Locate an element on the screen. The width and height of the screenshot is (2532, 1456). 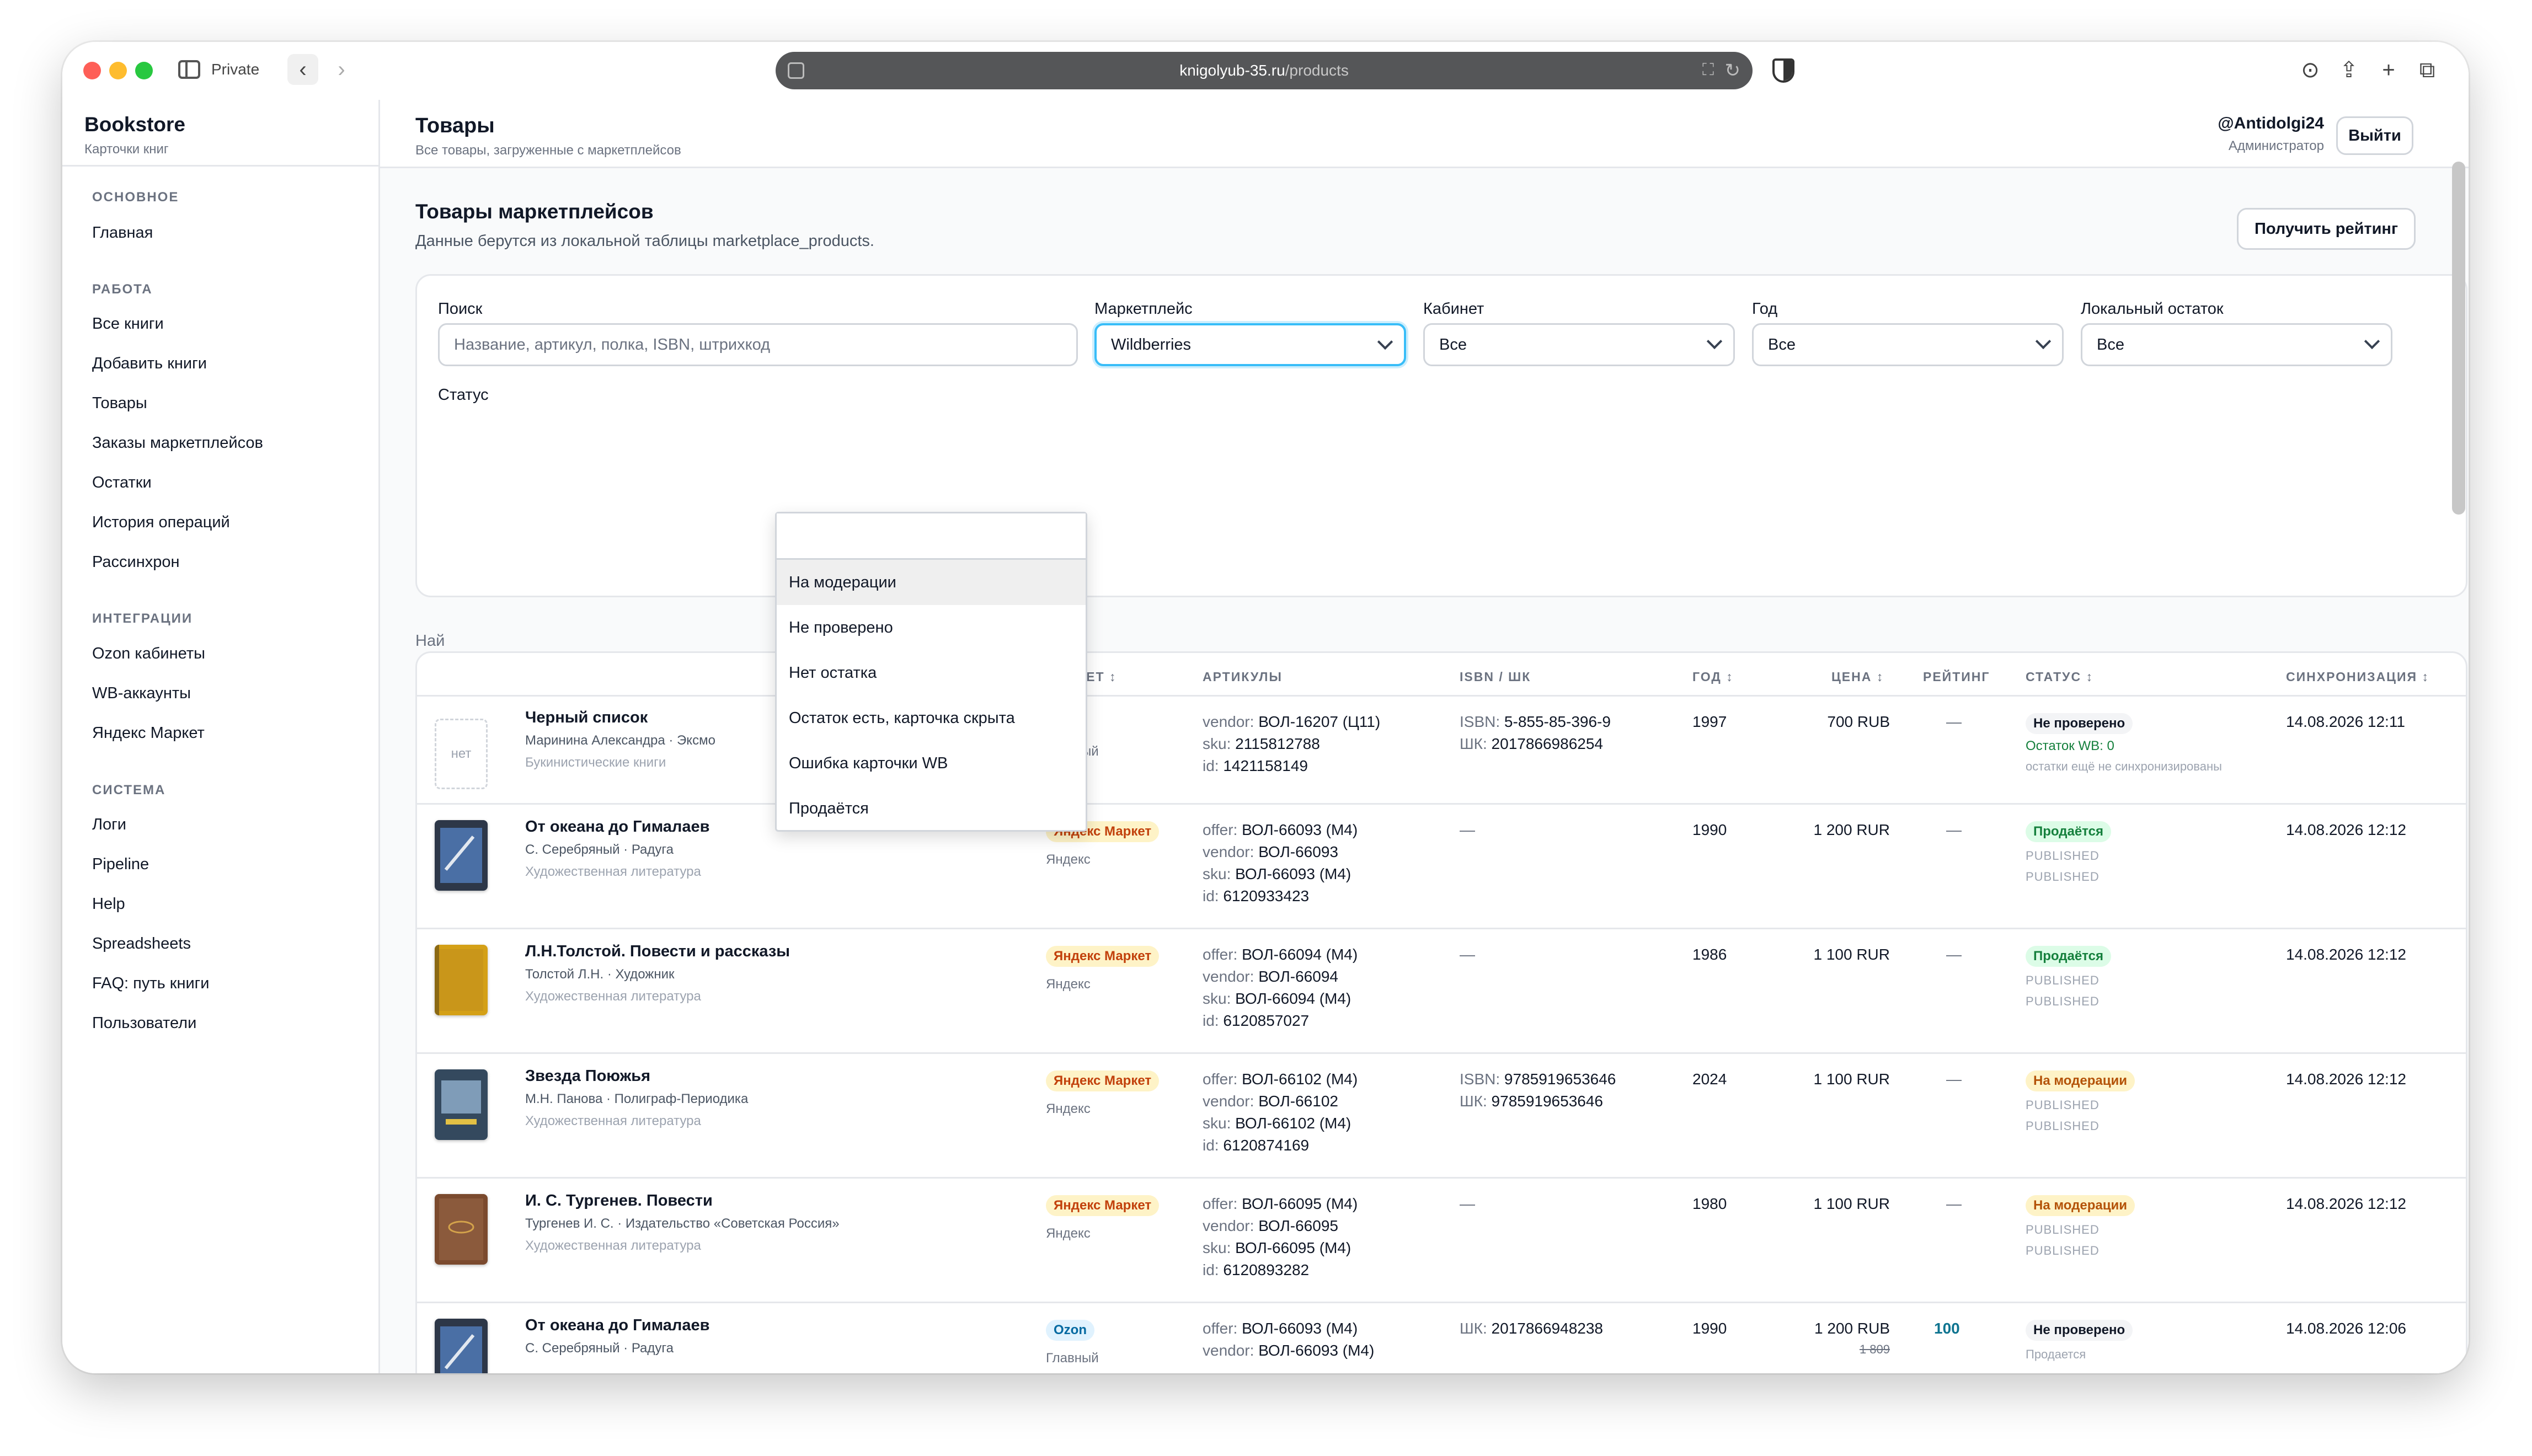
year-cell: 1986 is located at coordinates (1709, 954).